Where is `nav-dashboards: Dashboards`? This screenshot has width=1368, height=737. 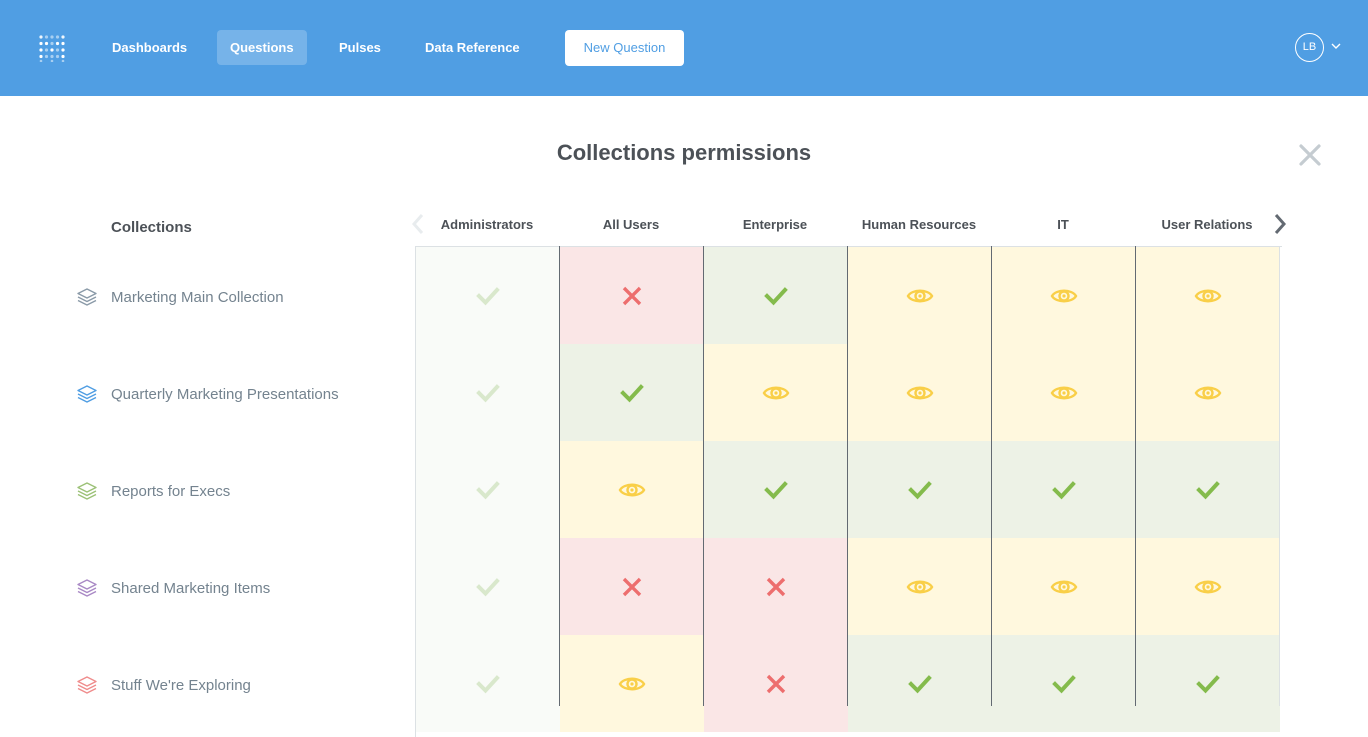
nav-dashboards: Dashboards is located at coordinates (149, 47).